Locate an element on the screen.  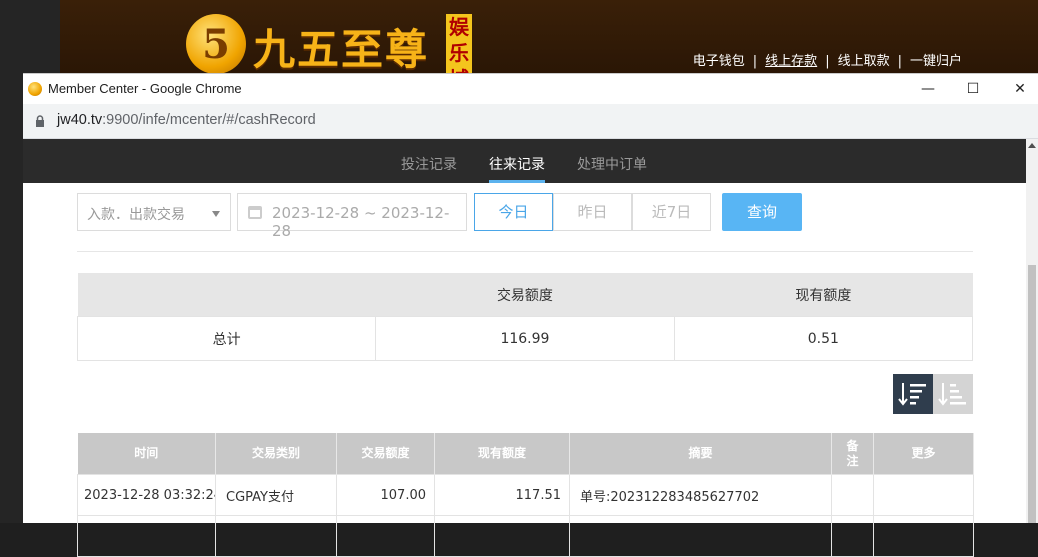
record-time is located at coordinates (146, 536).